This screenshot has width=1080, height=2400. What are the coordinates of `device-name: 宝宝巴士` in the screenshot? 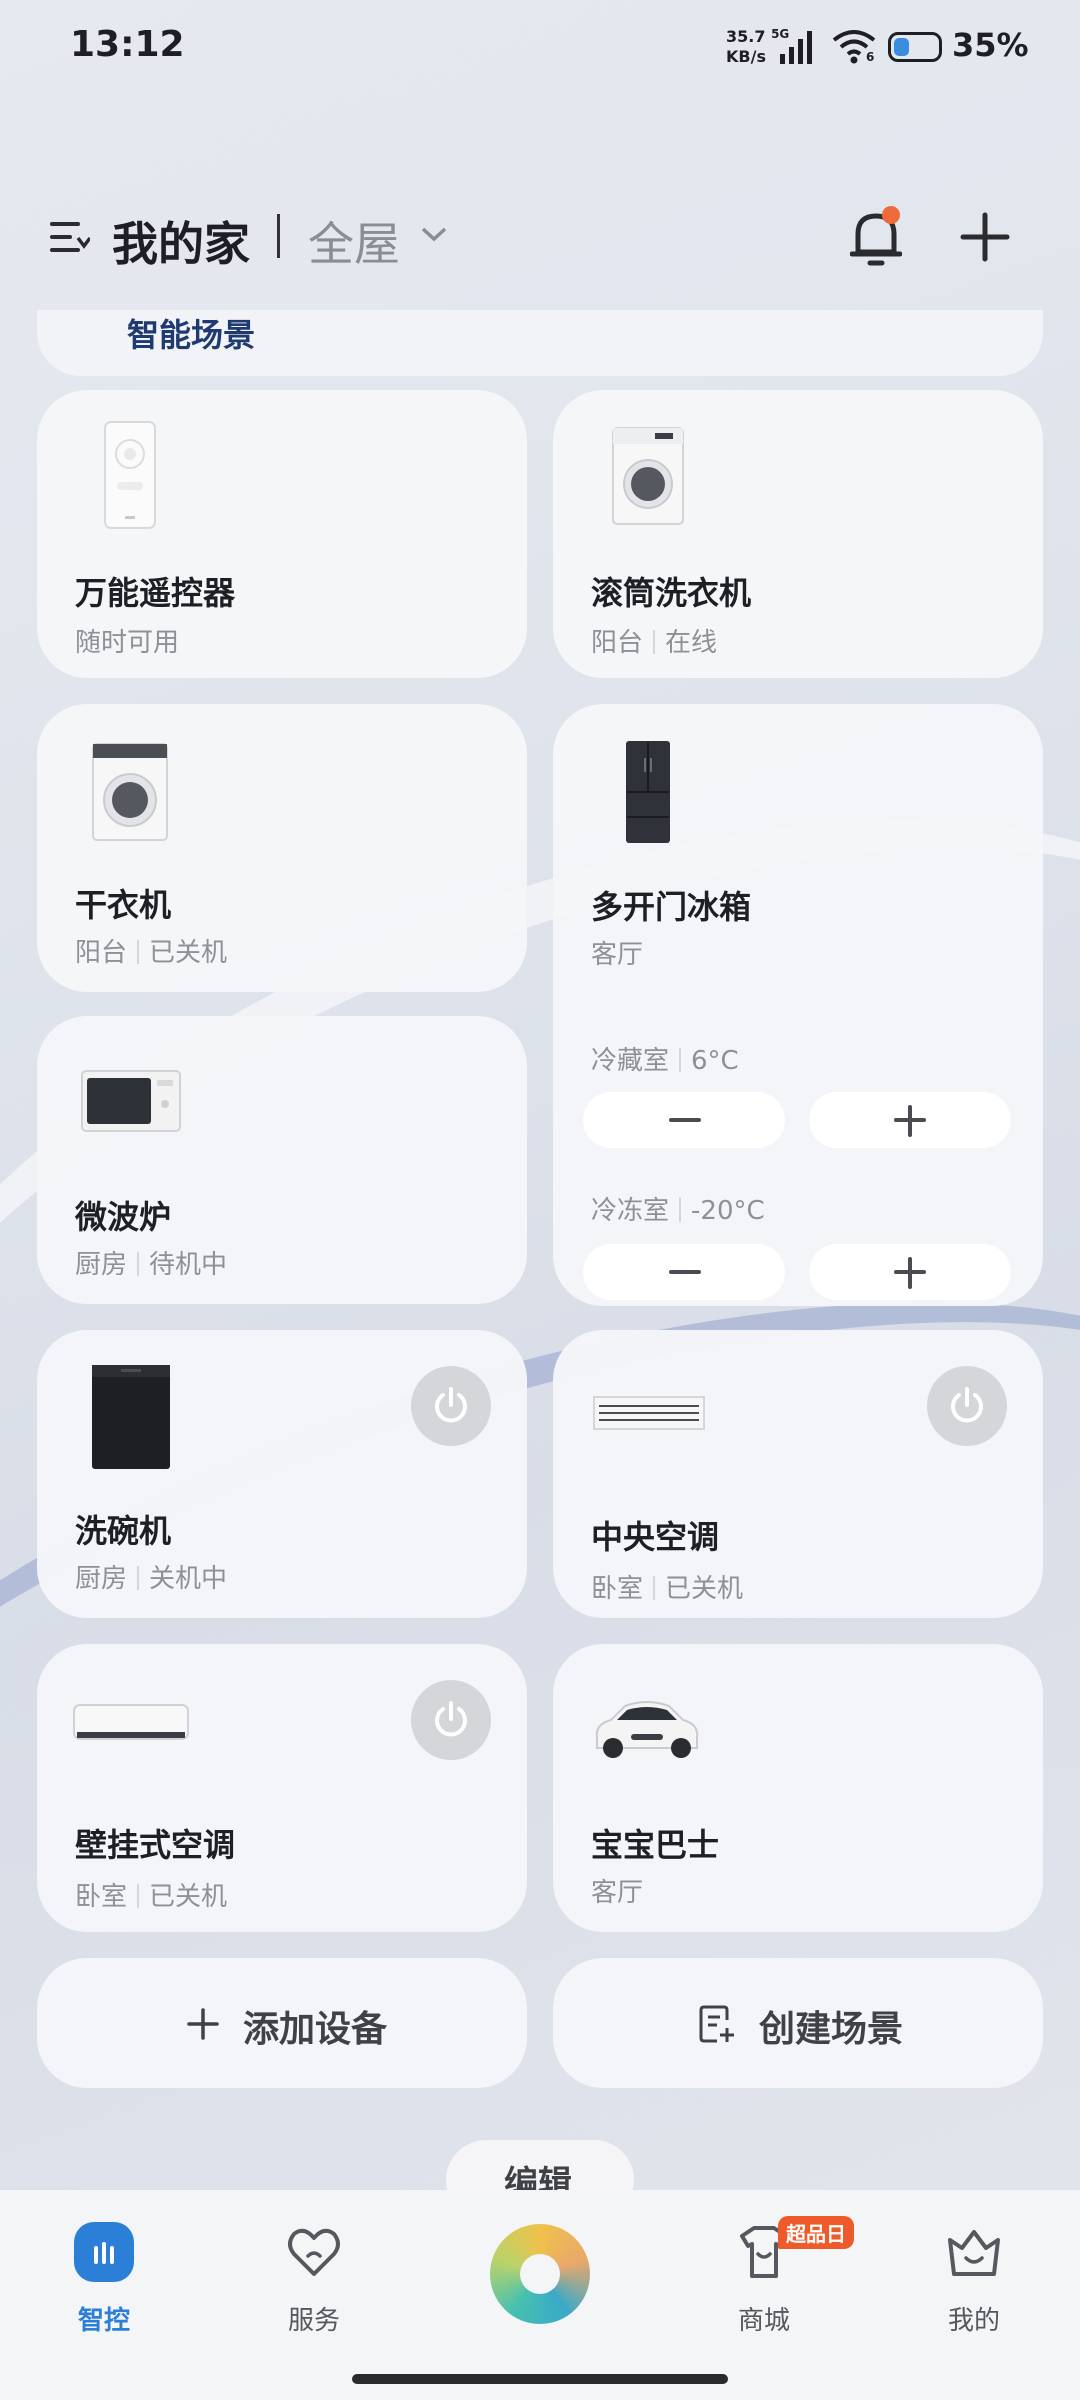 It's located at (655, 1845).